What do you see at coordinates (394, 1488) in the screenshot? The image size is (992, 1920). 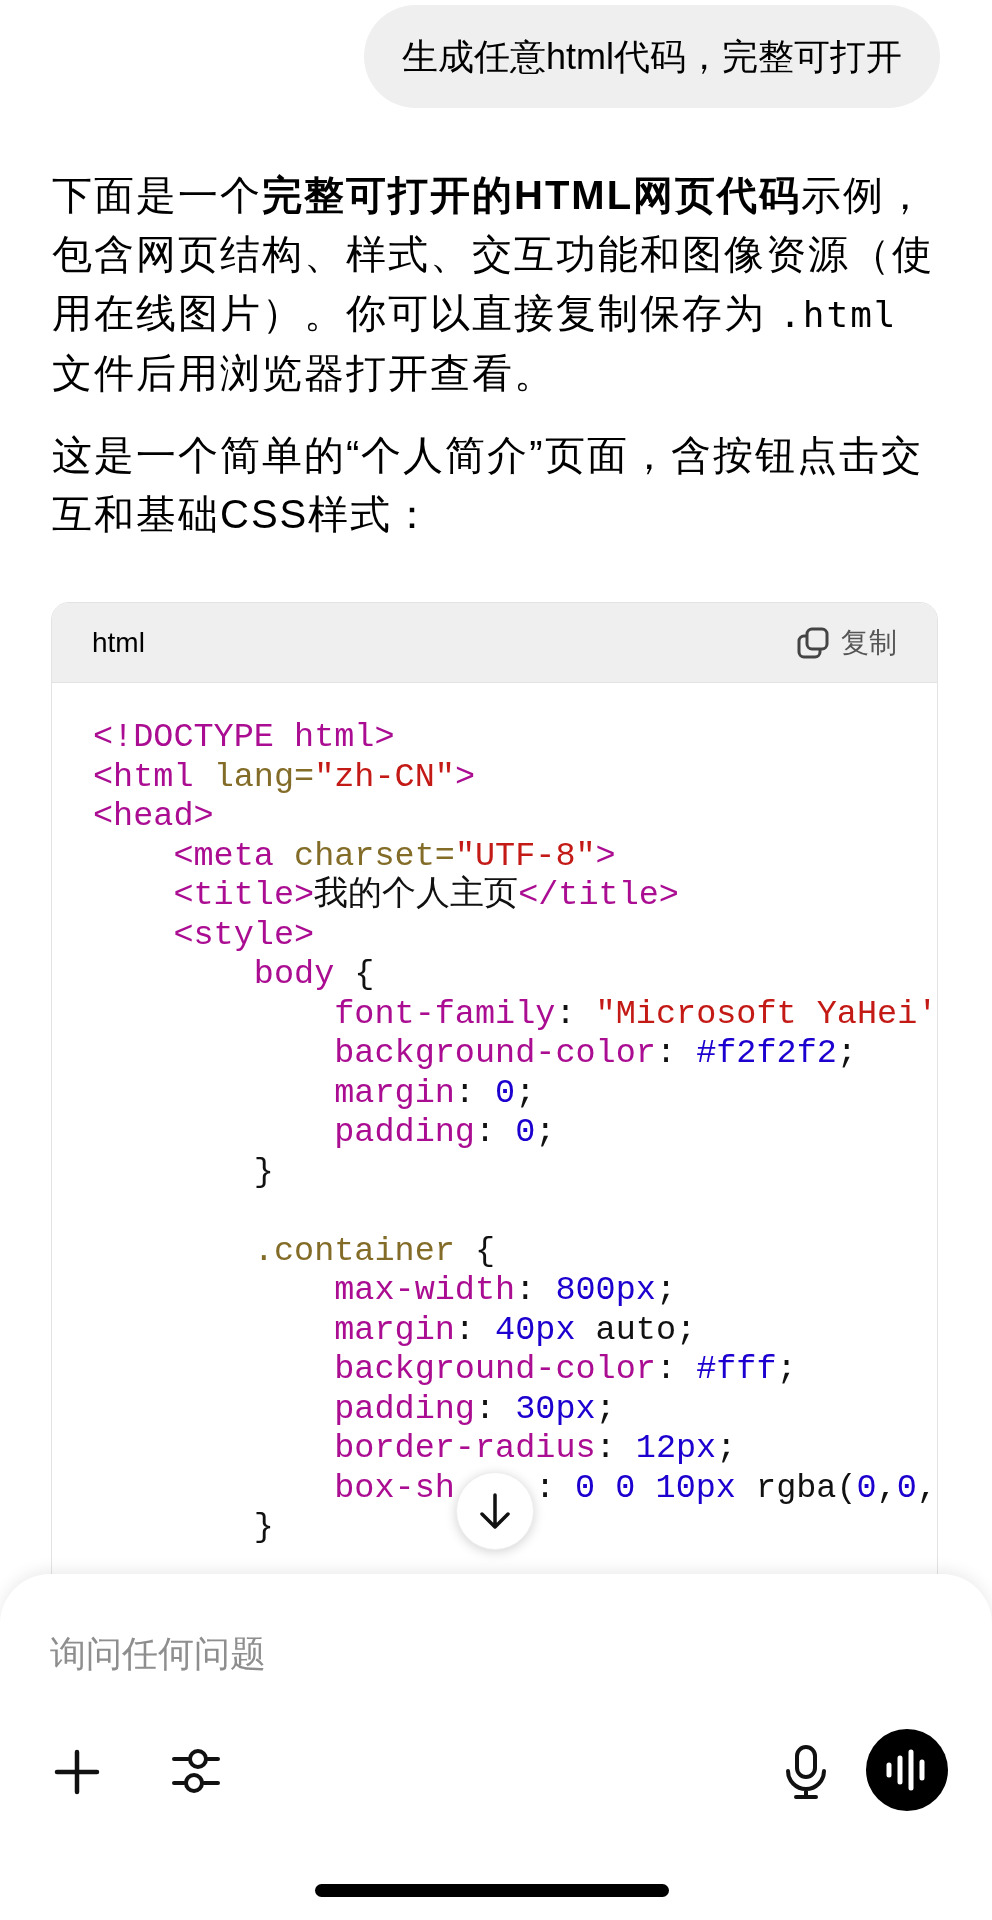 I see `code-line: box-sh` at bounding box center [394, 1488].